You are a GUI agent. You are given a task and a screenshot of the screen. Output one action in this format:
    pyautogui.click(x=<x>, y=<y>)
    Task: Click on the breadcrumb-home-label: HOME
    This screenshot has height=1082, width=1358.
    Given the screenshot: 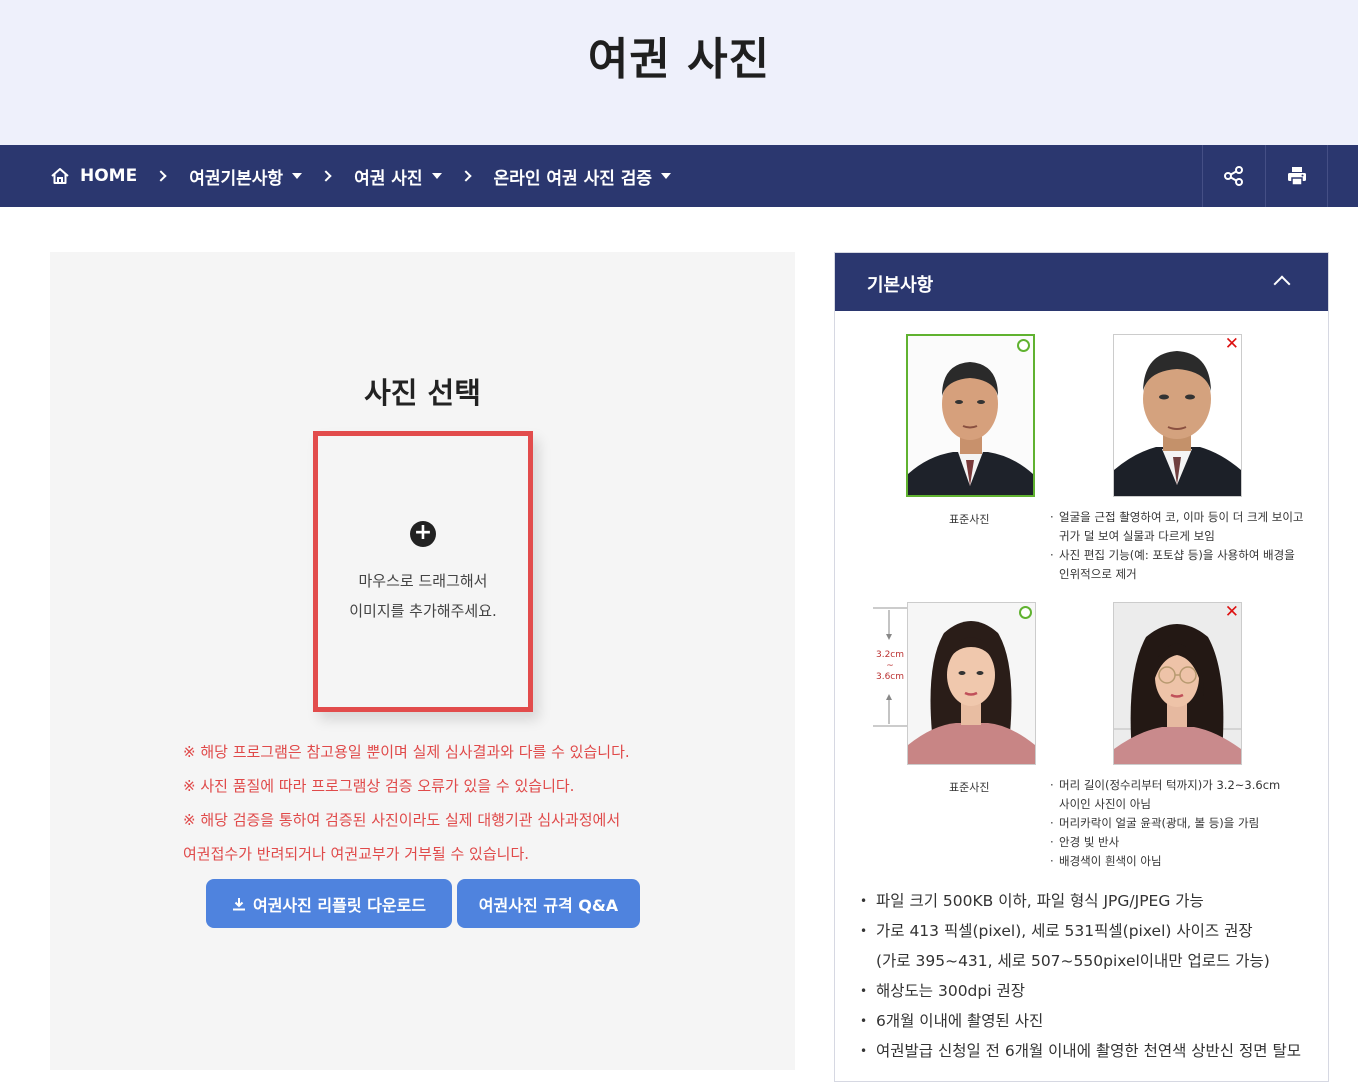 What is the action you would take?
    pyautogui.click(x=109, y=176)
    